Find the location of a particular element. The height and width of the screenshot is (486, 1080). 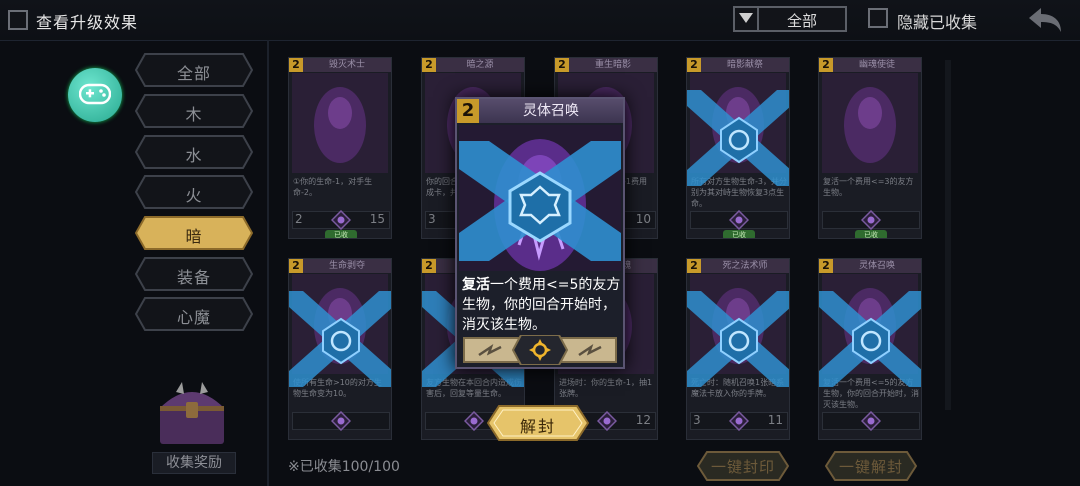

card-health: 15 is located at coordinates (377, 219).